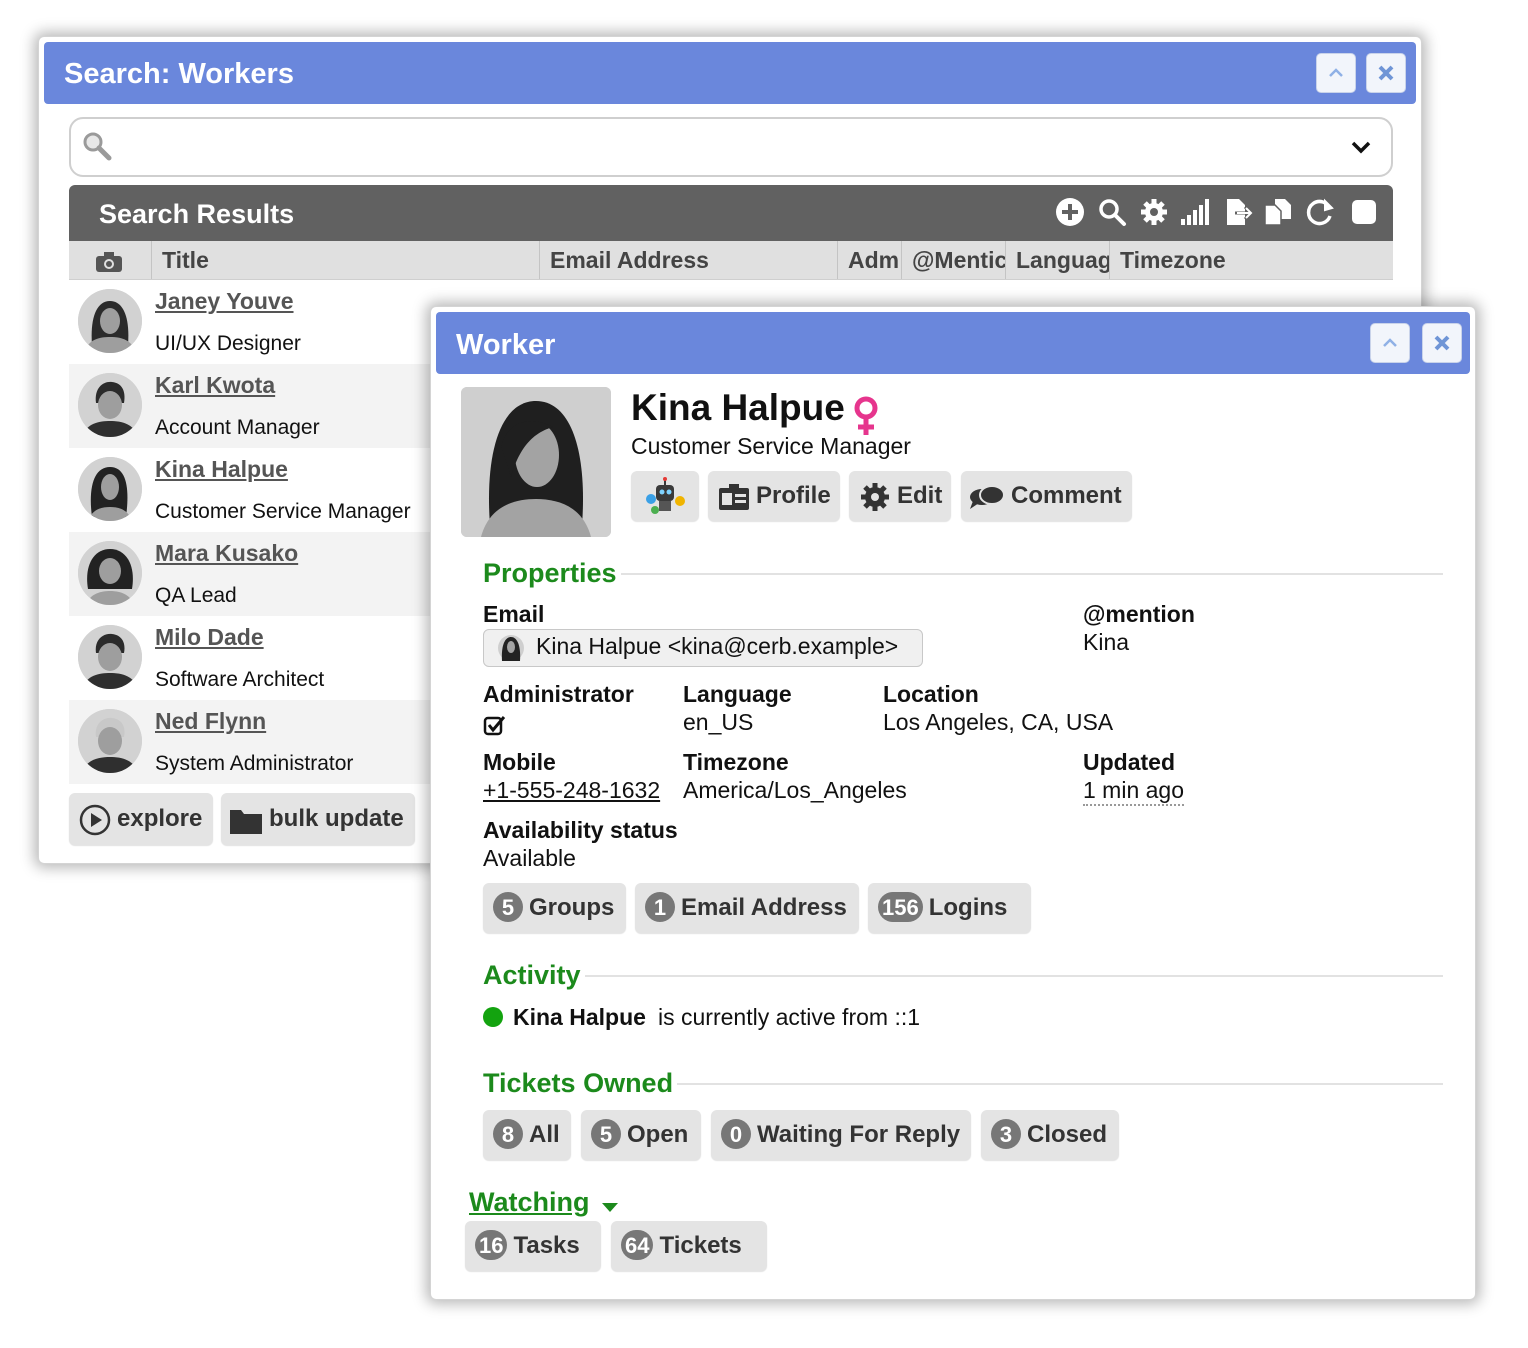 The height and width of the screenshot is (1348, 1528). Describe the element at coordinates (730, 73) in the screenshot. I see `search-window-titlebar: Search: Workers` at that location.